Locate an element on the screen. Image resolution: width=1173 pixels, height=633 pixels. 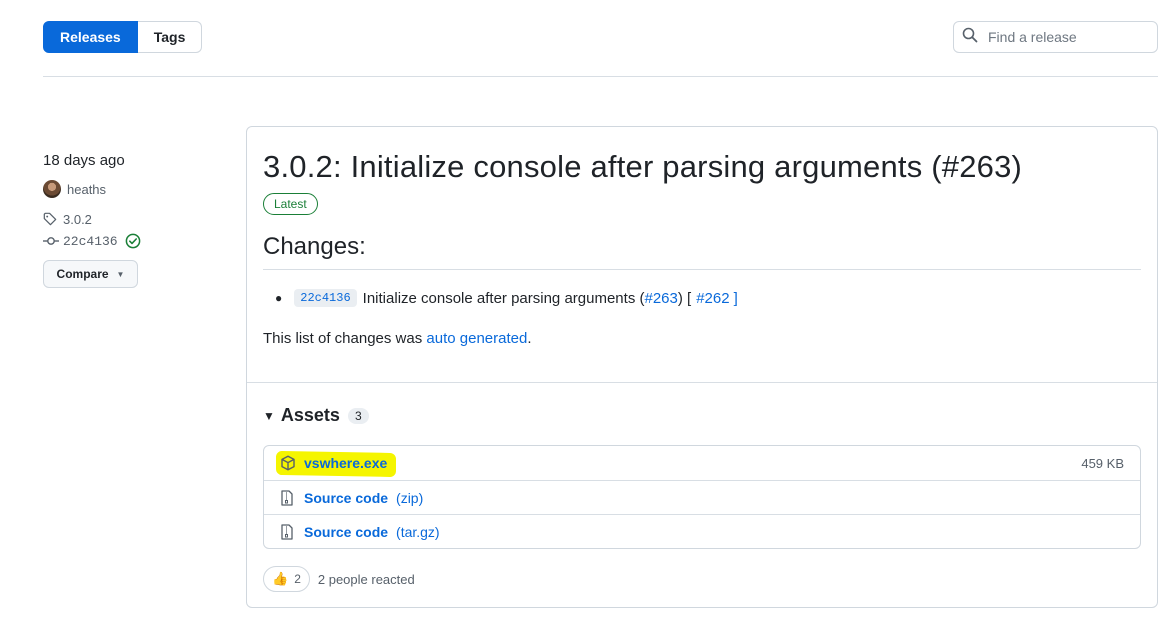
commit-icon is located at coordinates (53, 241).